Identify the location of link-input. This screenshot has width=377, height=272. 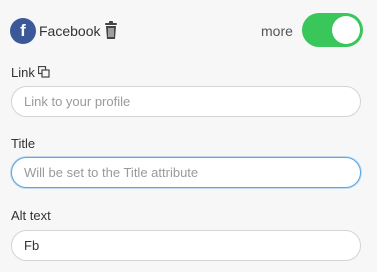
(186, 101).